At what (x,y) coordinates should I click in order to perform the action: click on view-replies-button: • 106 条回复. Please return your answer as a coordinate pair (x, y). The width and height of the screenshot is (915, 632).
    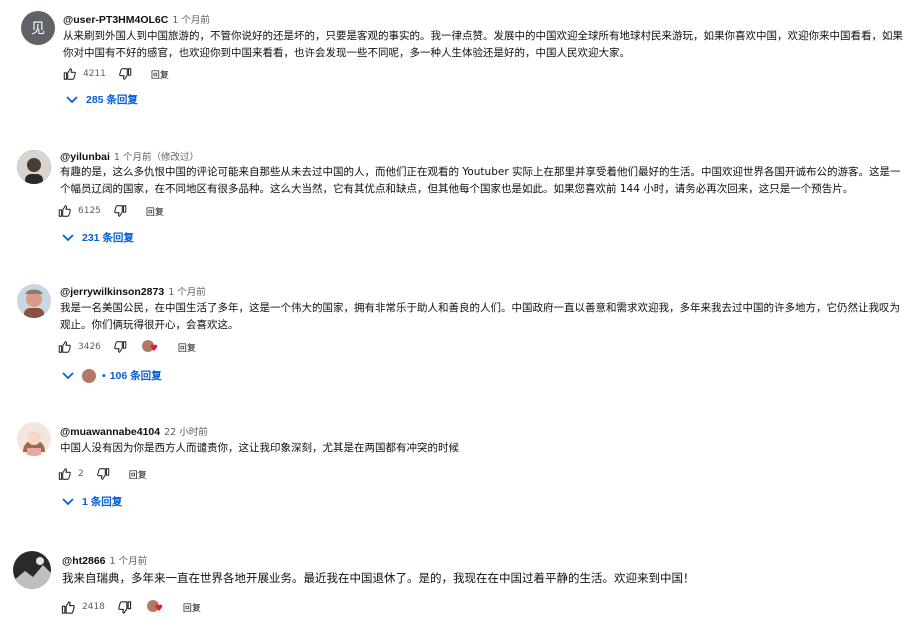
    Looking at the image, I should click on (112, 375).